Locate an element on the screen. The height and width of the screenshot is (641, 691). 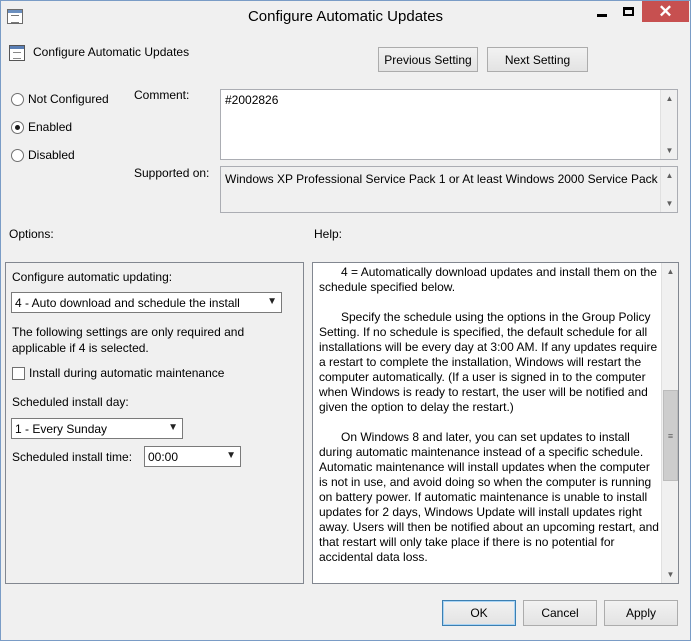
radio-label: Not Configured is located at coordinates (68, 99).